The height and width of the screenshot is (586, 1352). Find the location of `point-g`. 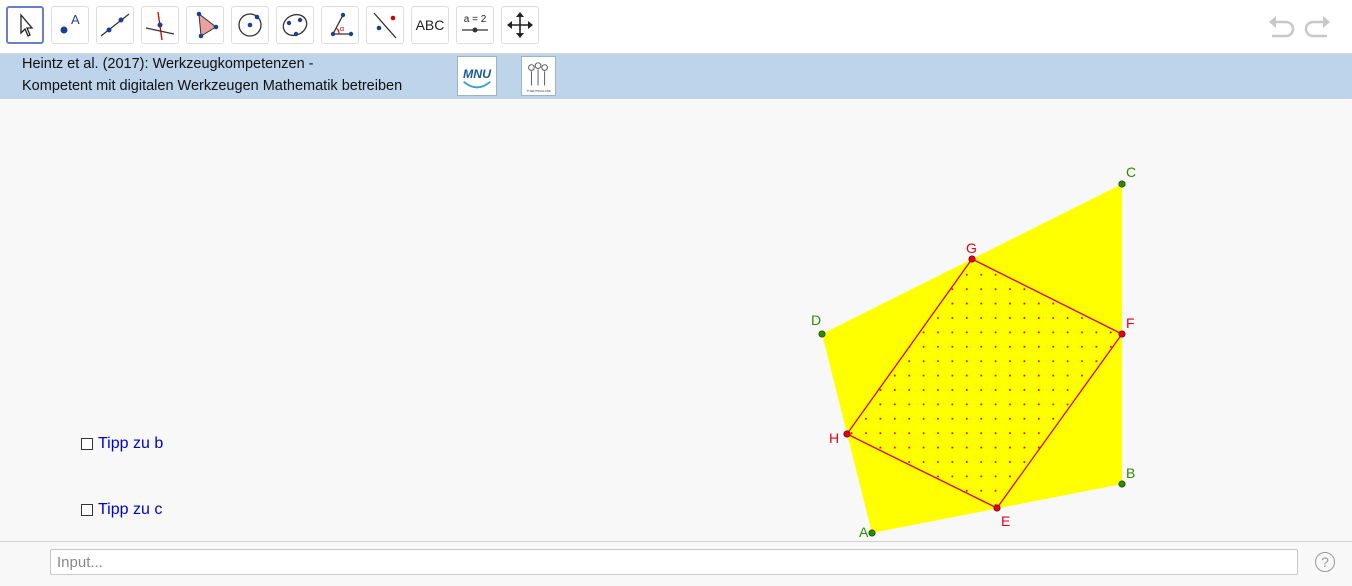

point-g is located at coordinates (972, 259).